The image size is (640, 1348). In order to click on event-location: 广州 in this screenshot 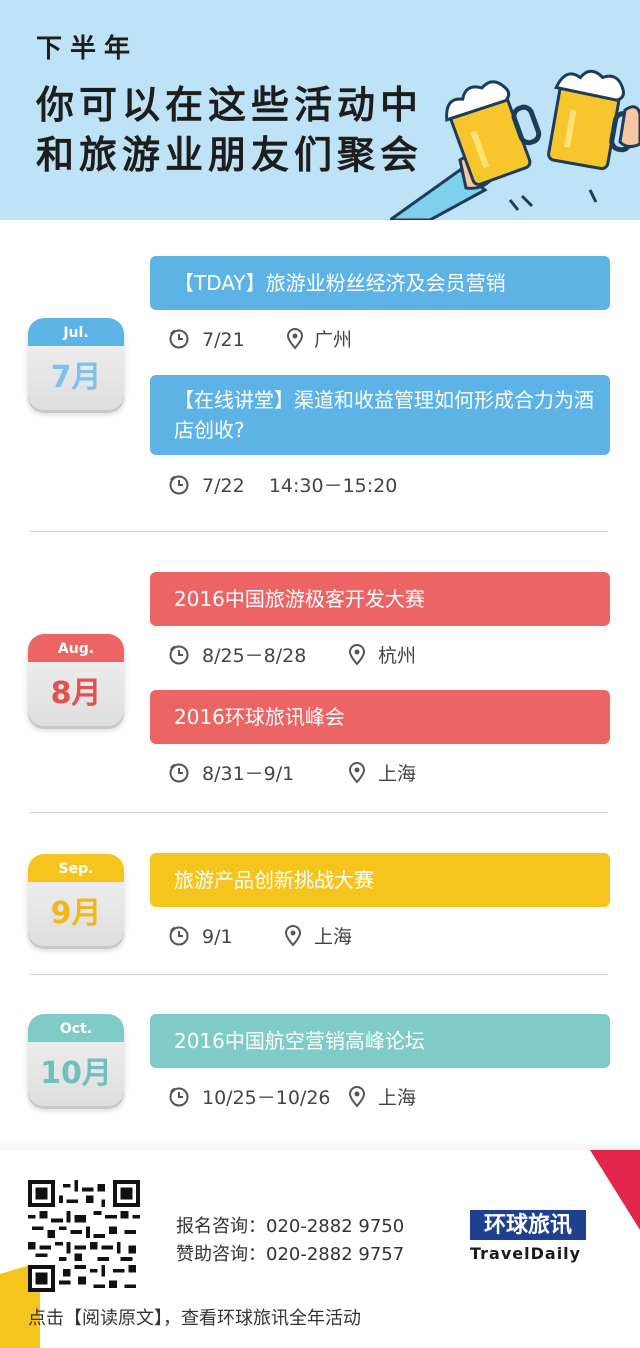, I will do `click(333, 340)`.